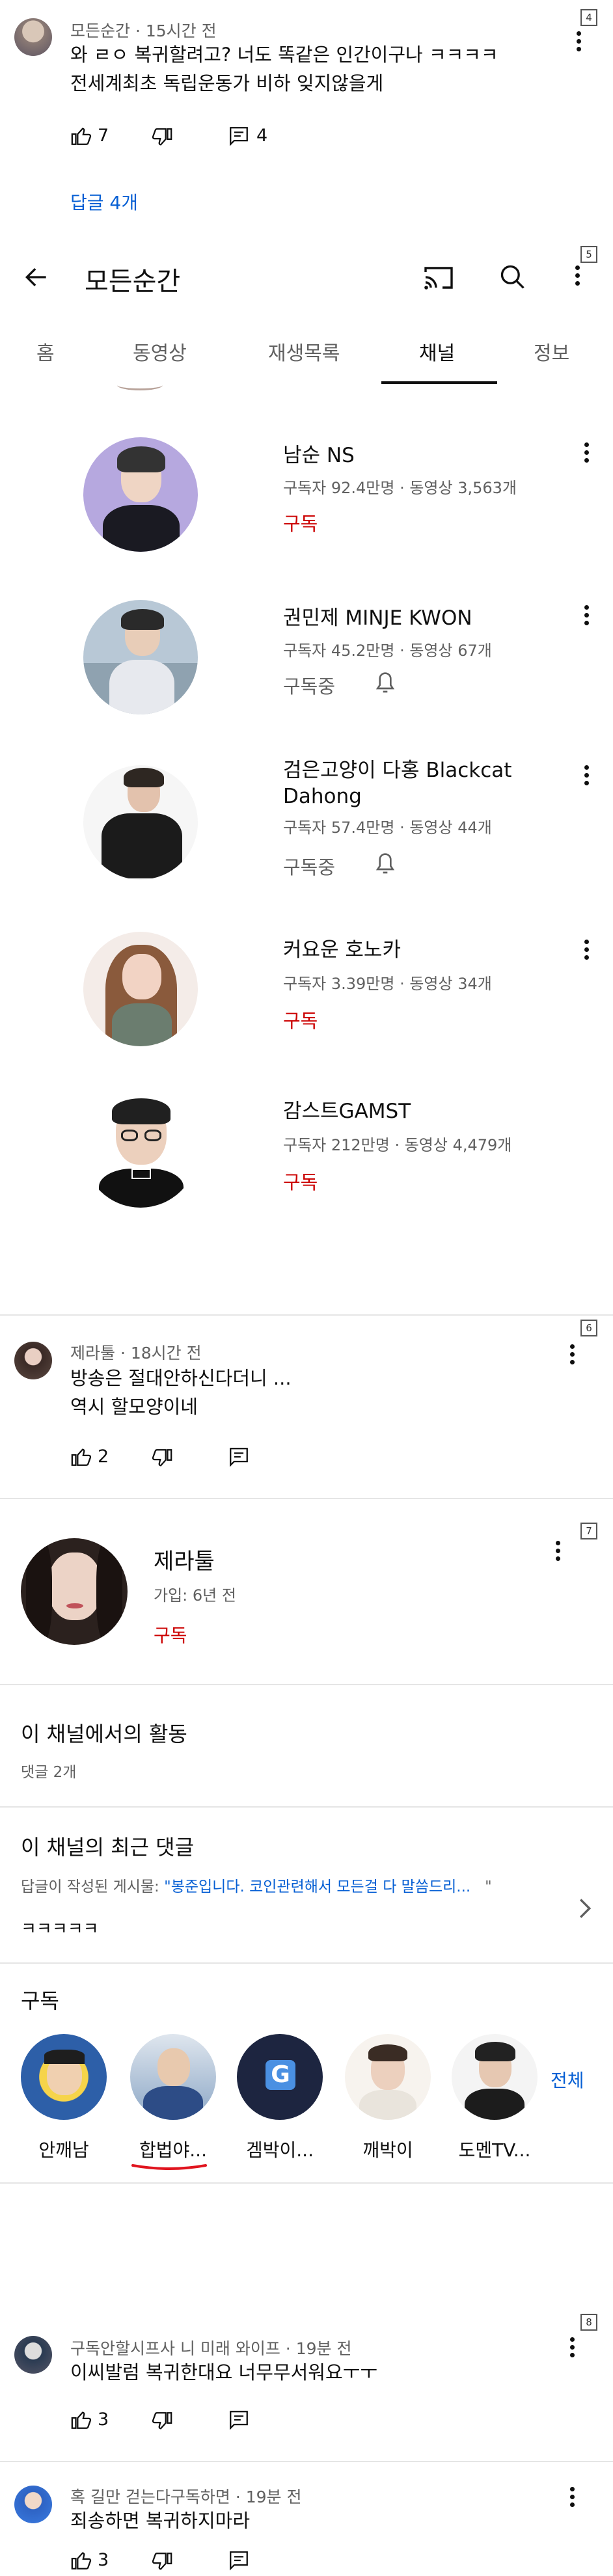 This screenshot has height=2576, width=613. What do you see at coordinates (377, 618) in the screenshot?
I see `channel-name: 권민제 MINJE KWON` at bounding box center [377, 618].